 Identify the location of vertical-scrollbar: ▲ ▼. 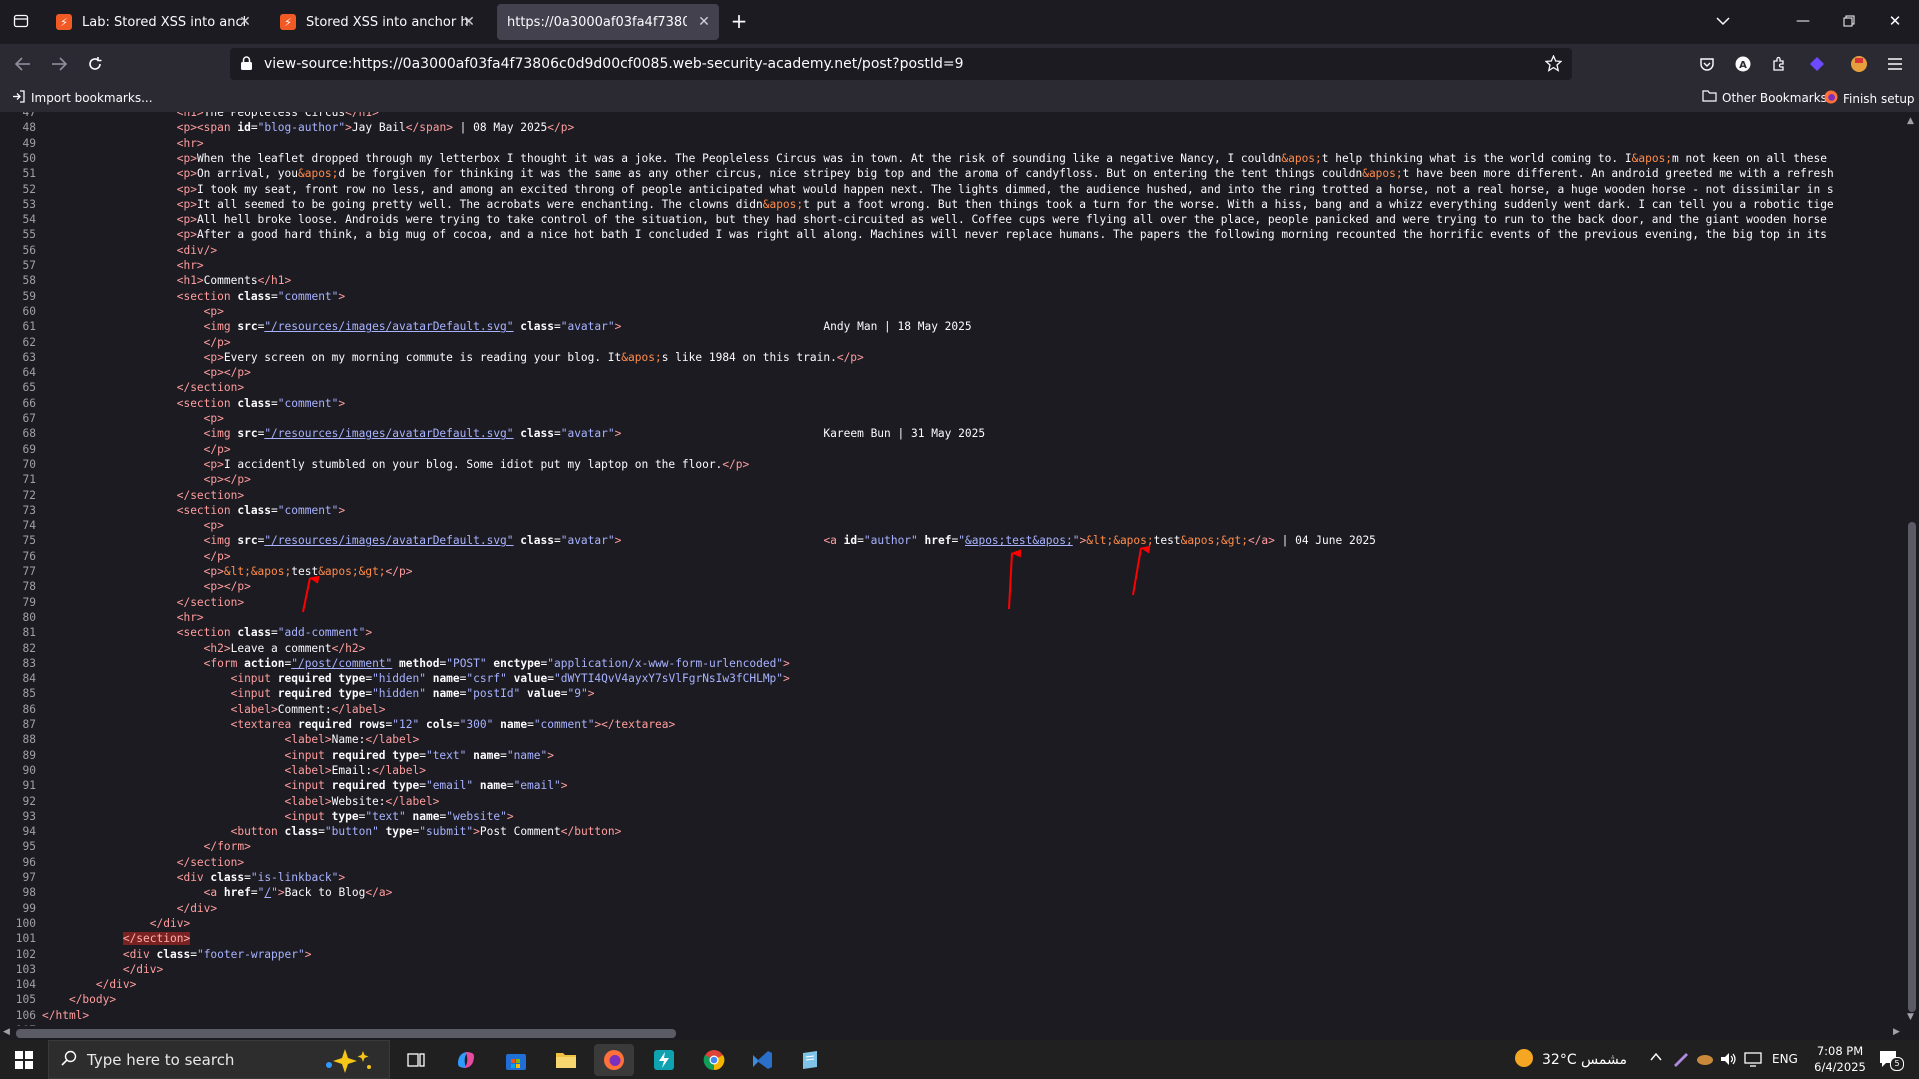
(1912, 569).